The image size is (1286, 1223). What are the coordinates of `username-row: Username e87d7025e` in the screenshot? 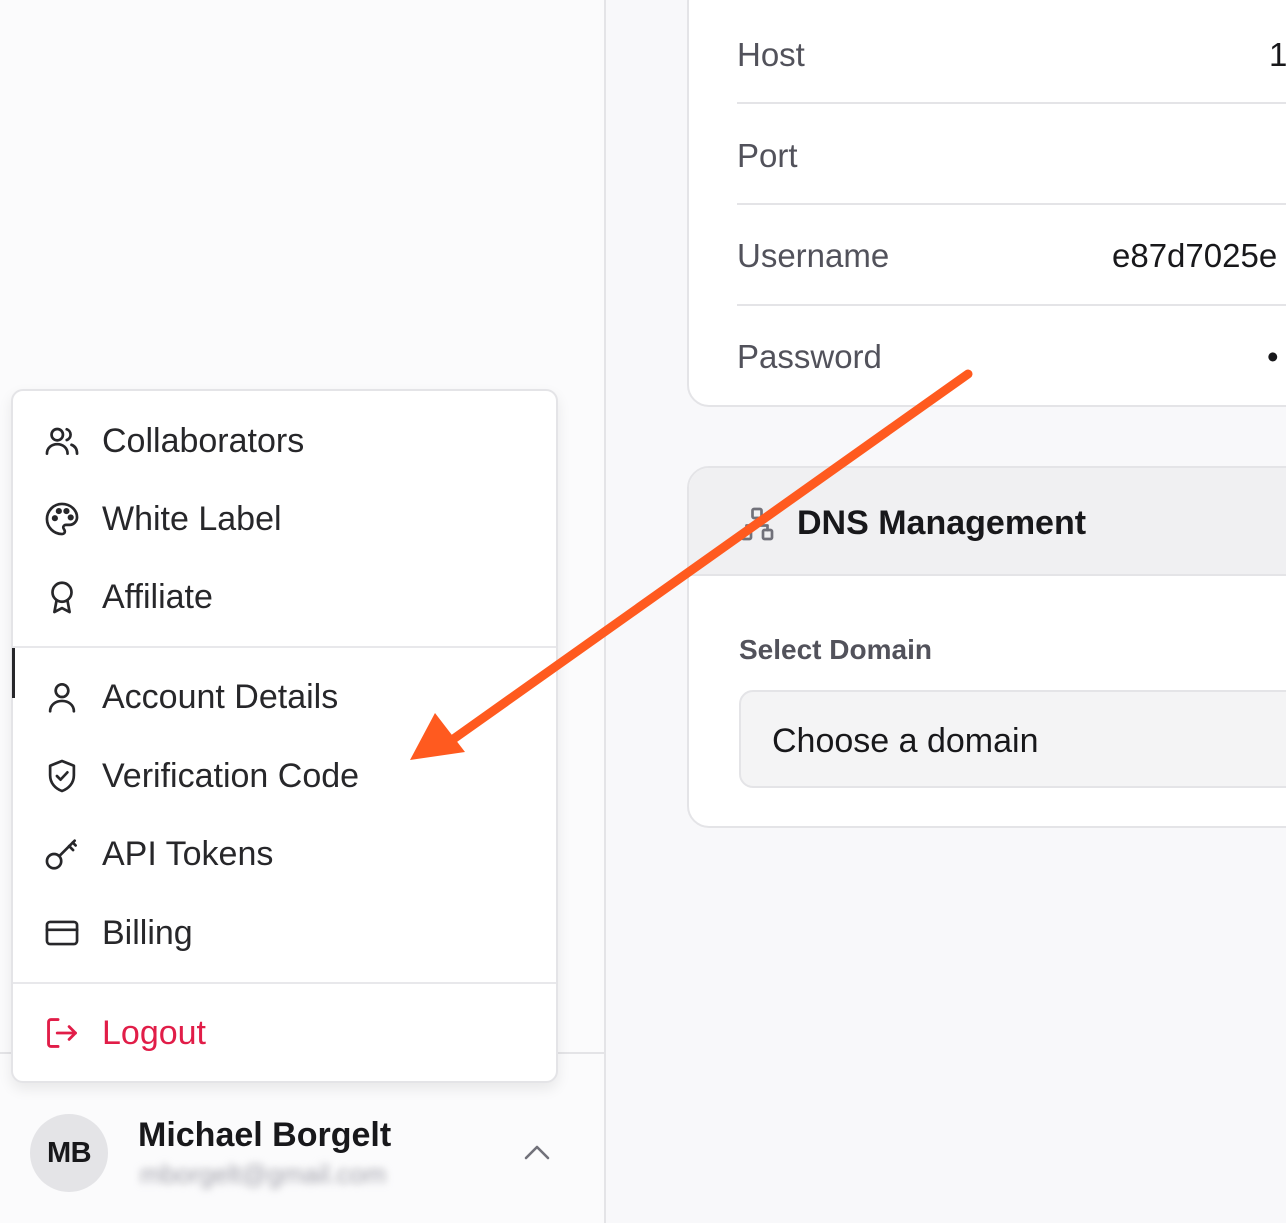 It's located at (1011, 251).